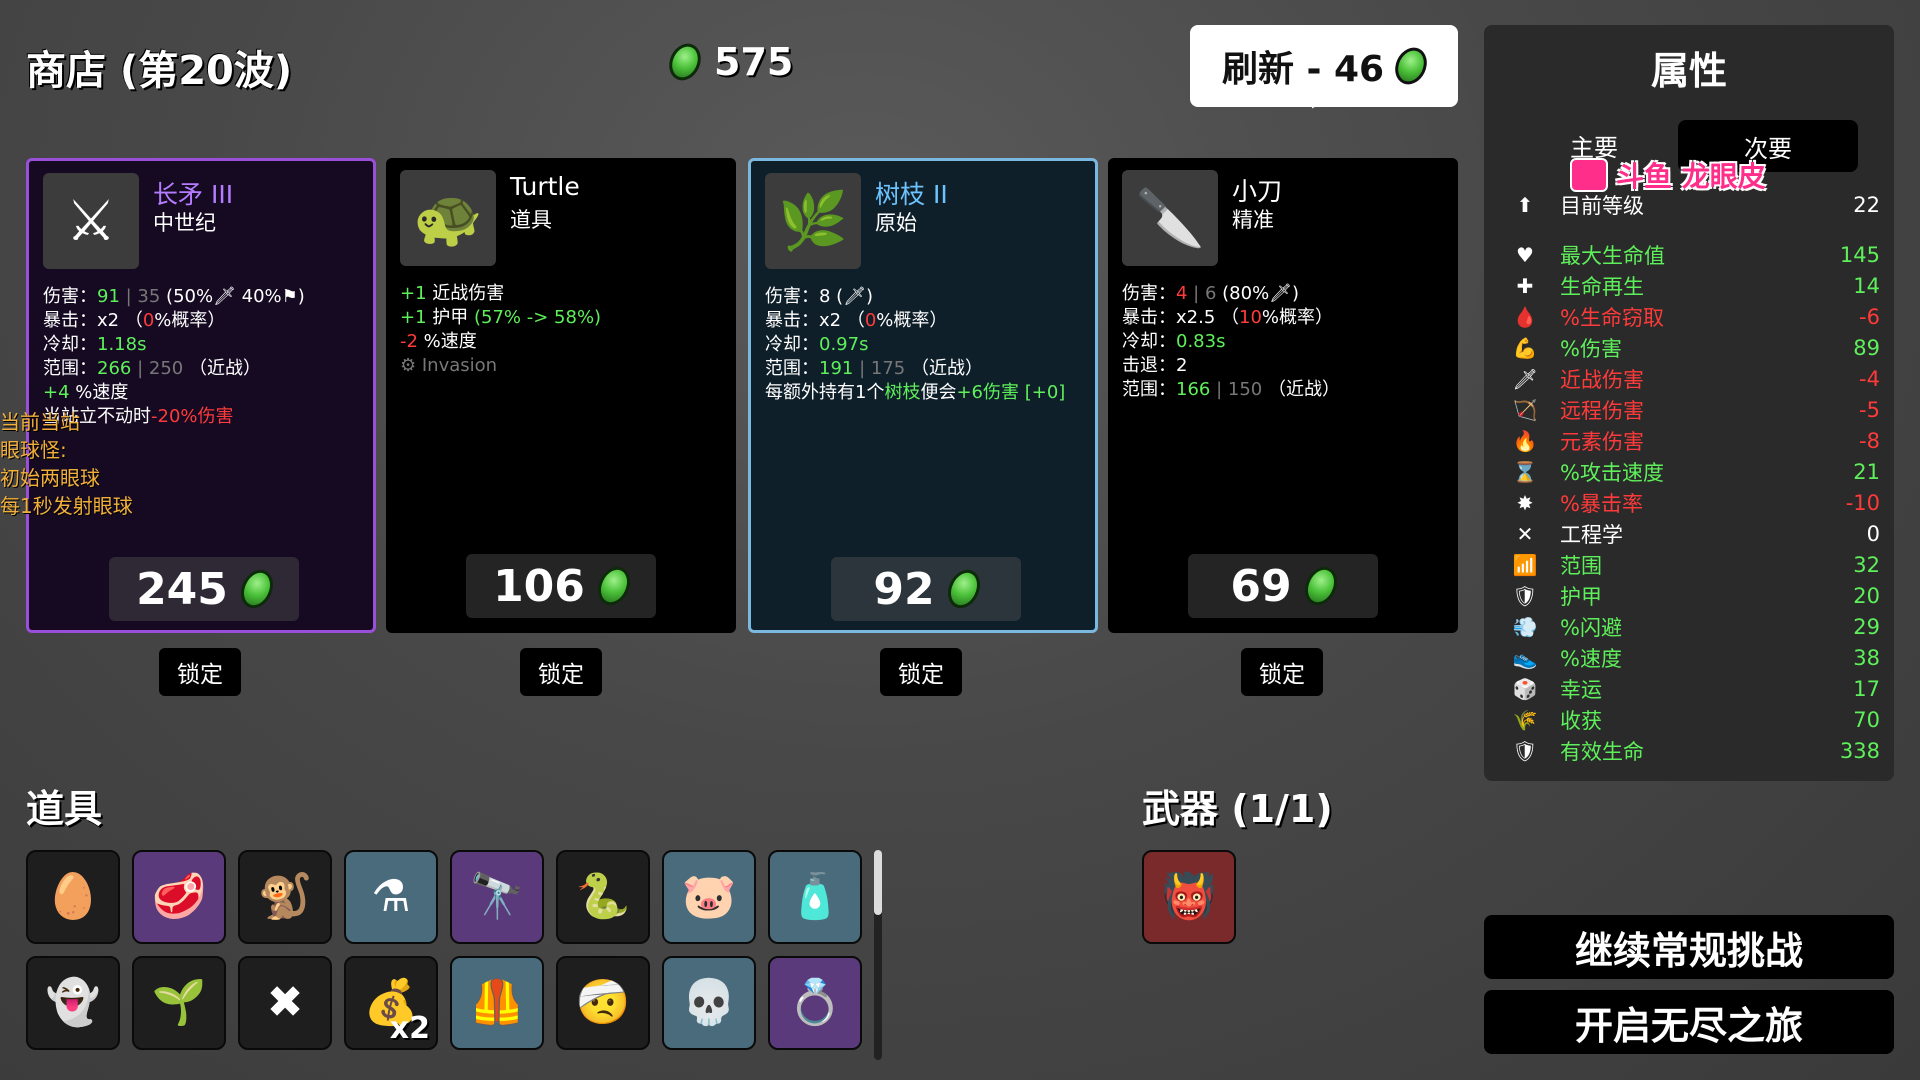 The width and height of the screenshot is (1920, 1080). What do you see at coordinates (1602, 411) in the screenshot?
I see `stat-label: 远程伤害` at bounding box center [1602, 411].